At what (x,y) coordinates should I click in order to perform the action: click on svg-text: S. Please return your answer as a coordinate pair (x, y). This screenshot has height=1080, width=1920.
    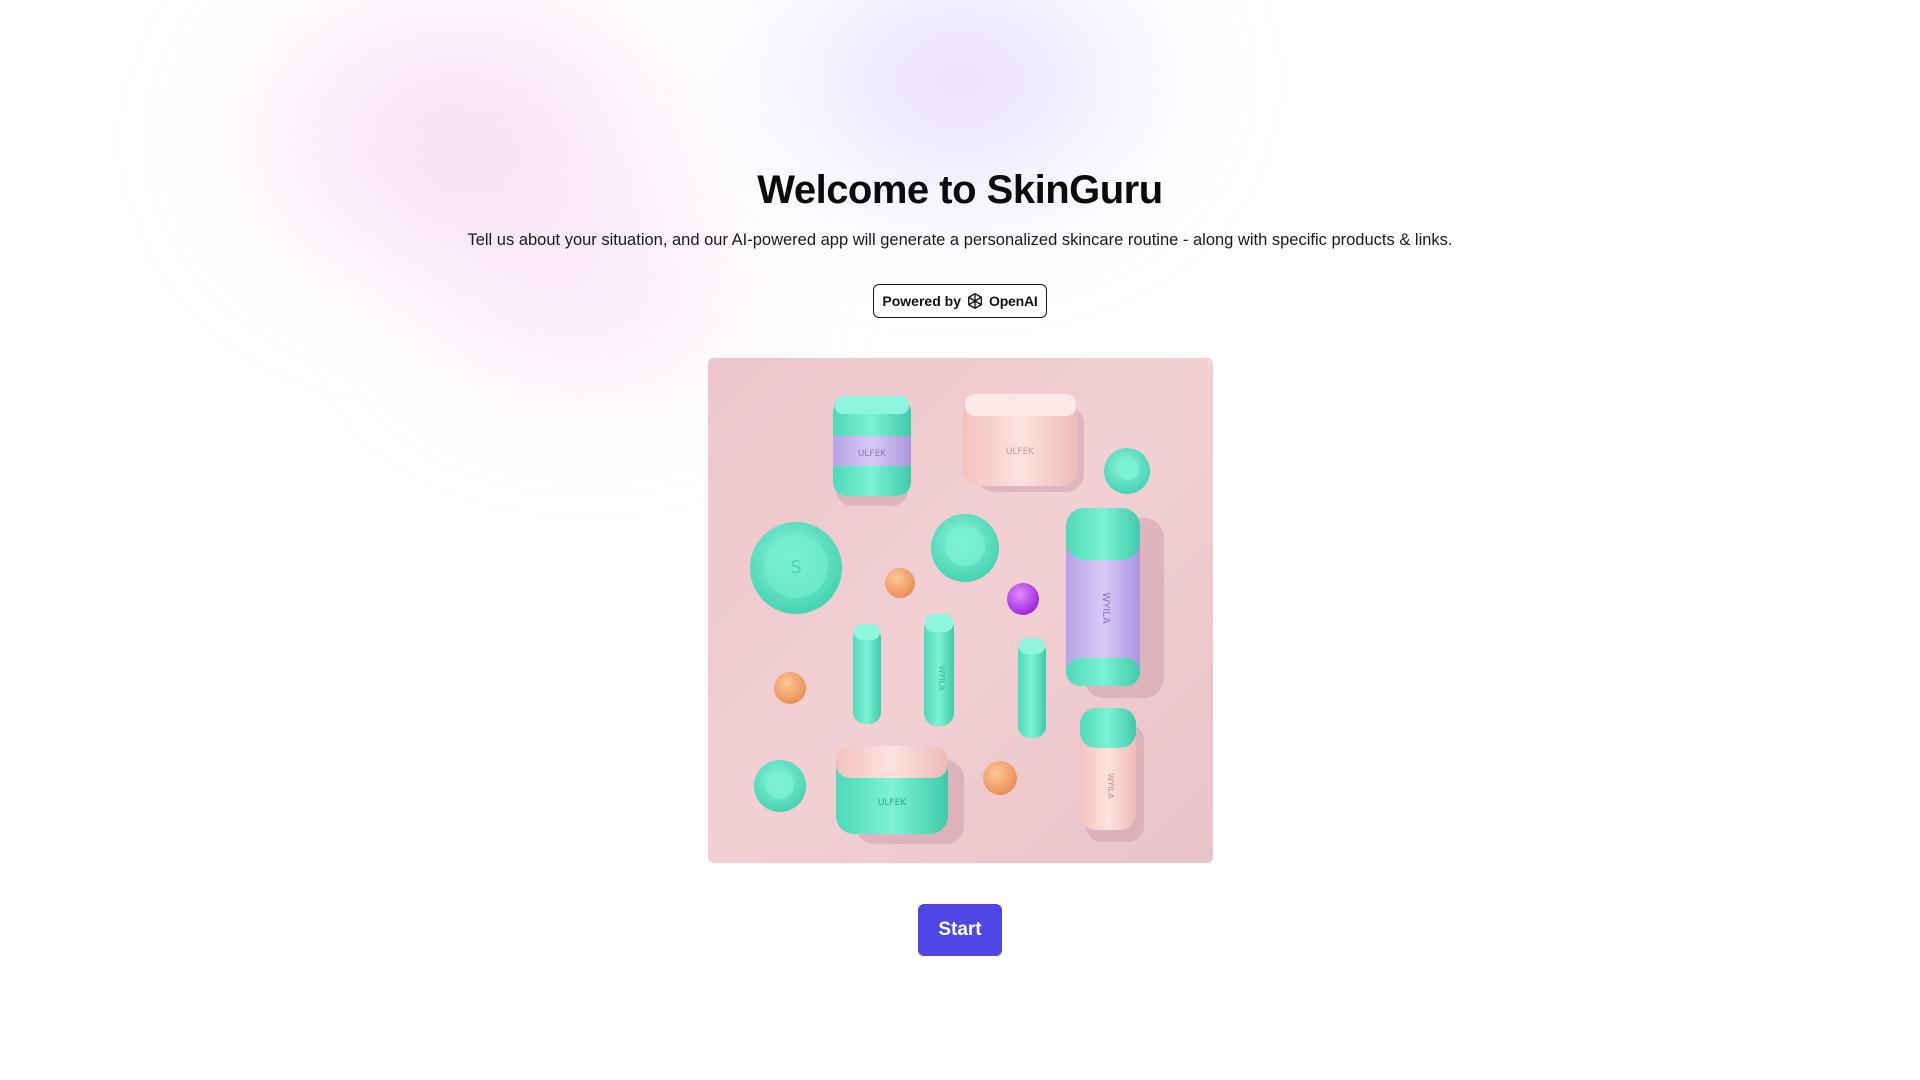
    Looking at the image, I should click on (795, 567).